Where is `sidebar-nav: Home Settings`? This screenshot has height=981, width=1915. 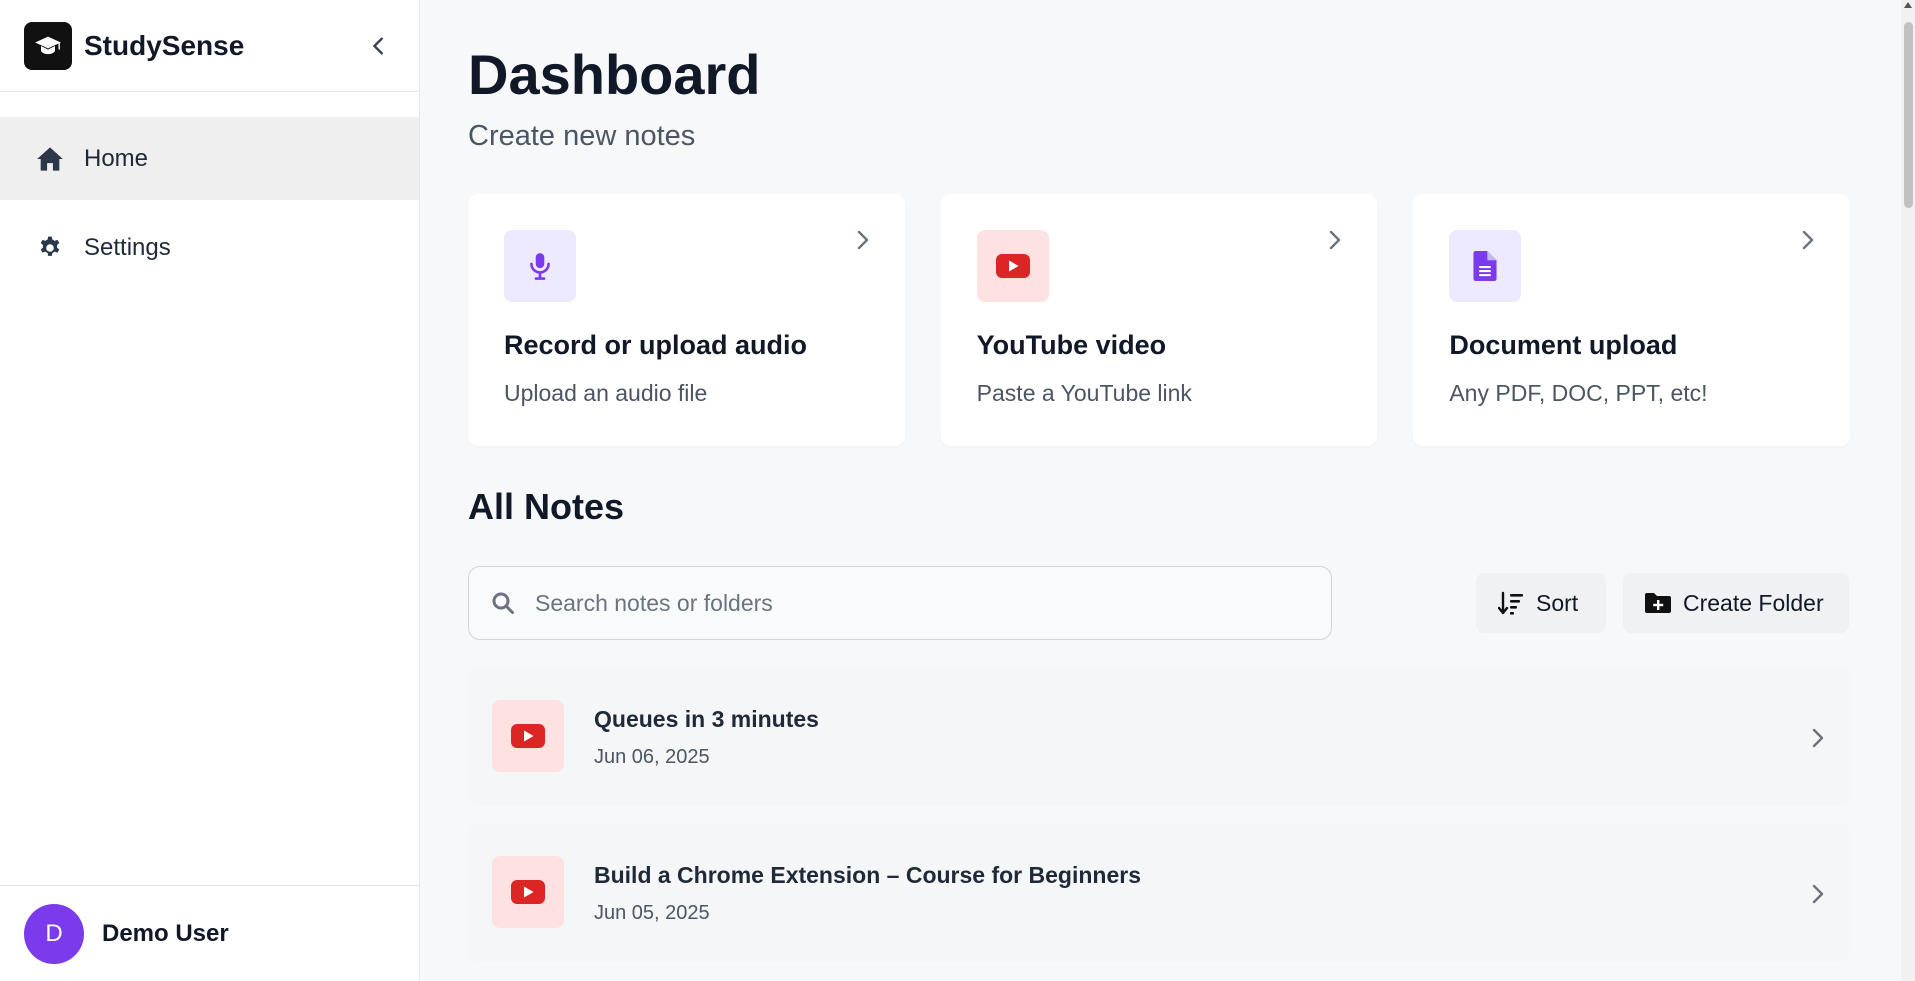
sidebar-nav: Home Settings is located at coordinates (209, 190).